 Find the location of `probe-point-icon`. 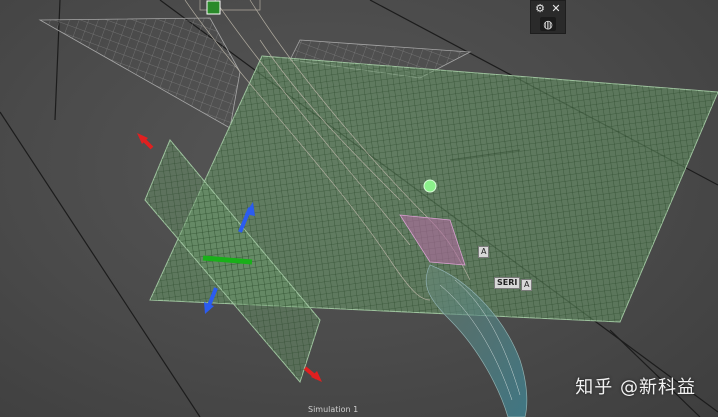

probe-point-icon is located at coordinates (430, 186).